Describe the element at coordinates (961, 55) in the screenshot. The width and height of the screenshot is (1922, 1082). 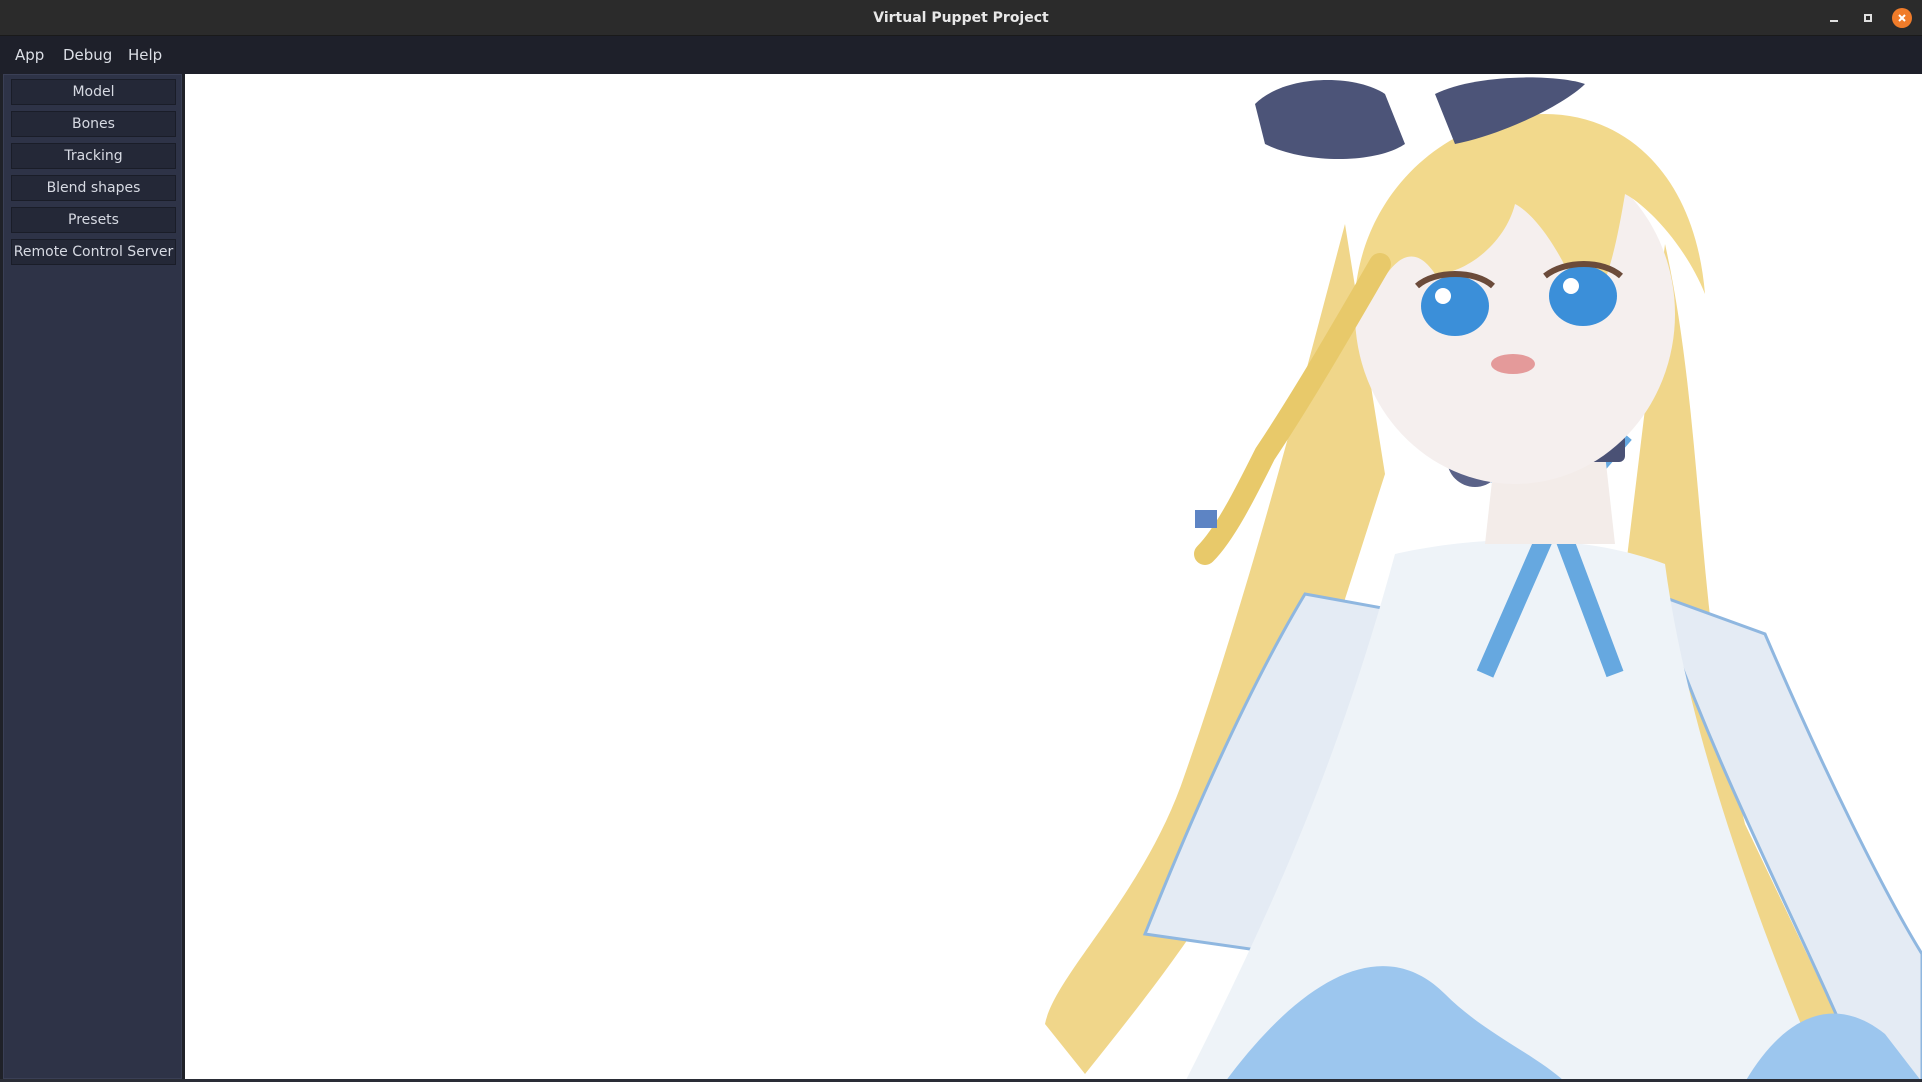
I see `menu-bar: App Debug Help` at that location.